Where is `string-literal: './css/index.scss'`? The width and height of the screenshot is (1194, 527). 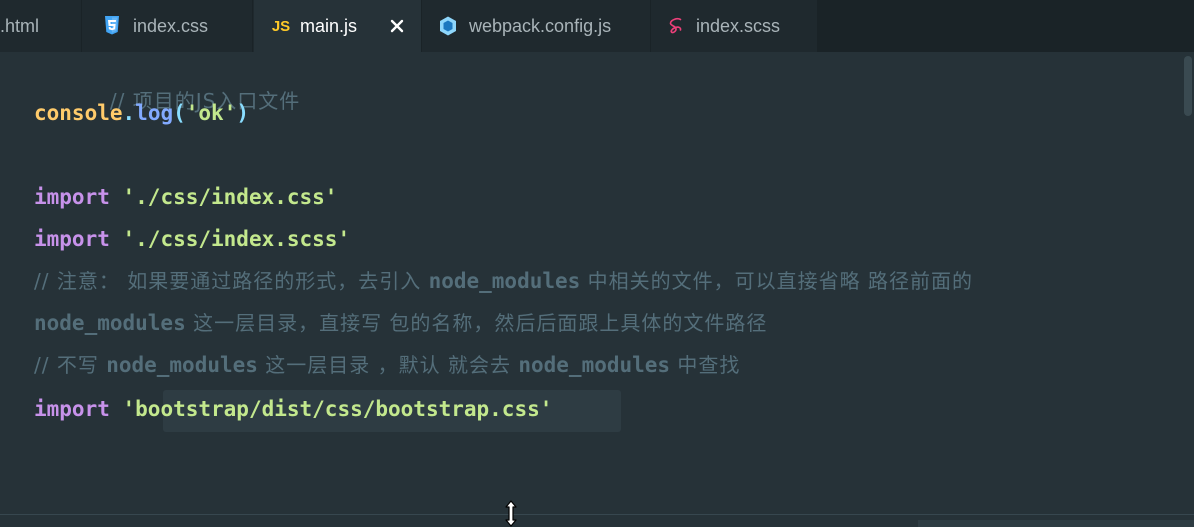
string-literal: './css/index.scss' is located at coordinates (236, 239).